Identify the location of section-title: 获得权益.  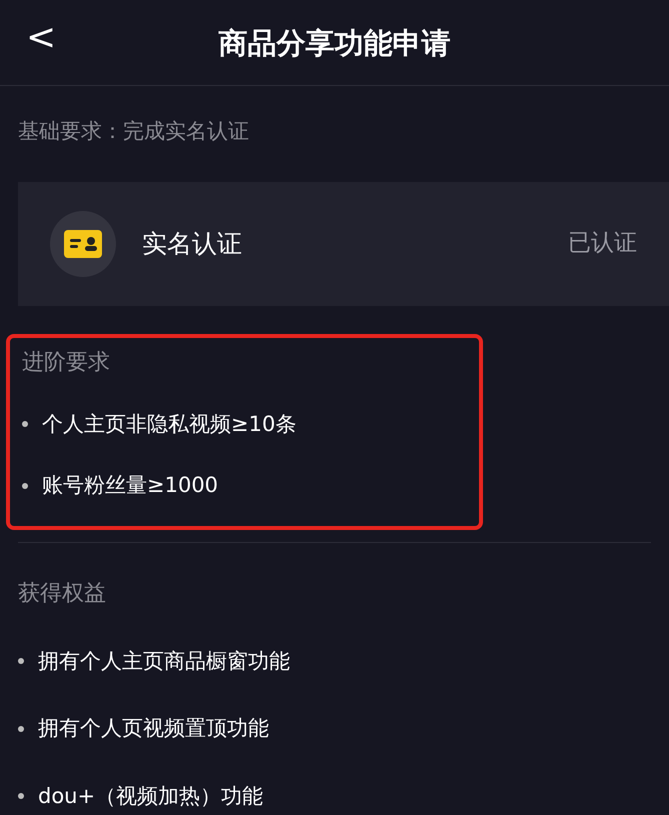
(62, 594).